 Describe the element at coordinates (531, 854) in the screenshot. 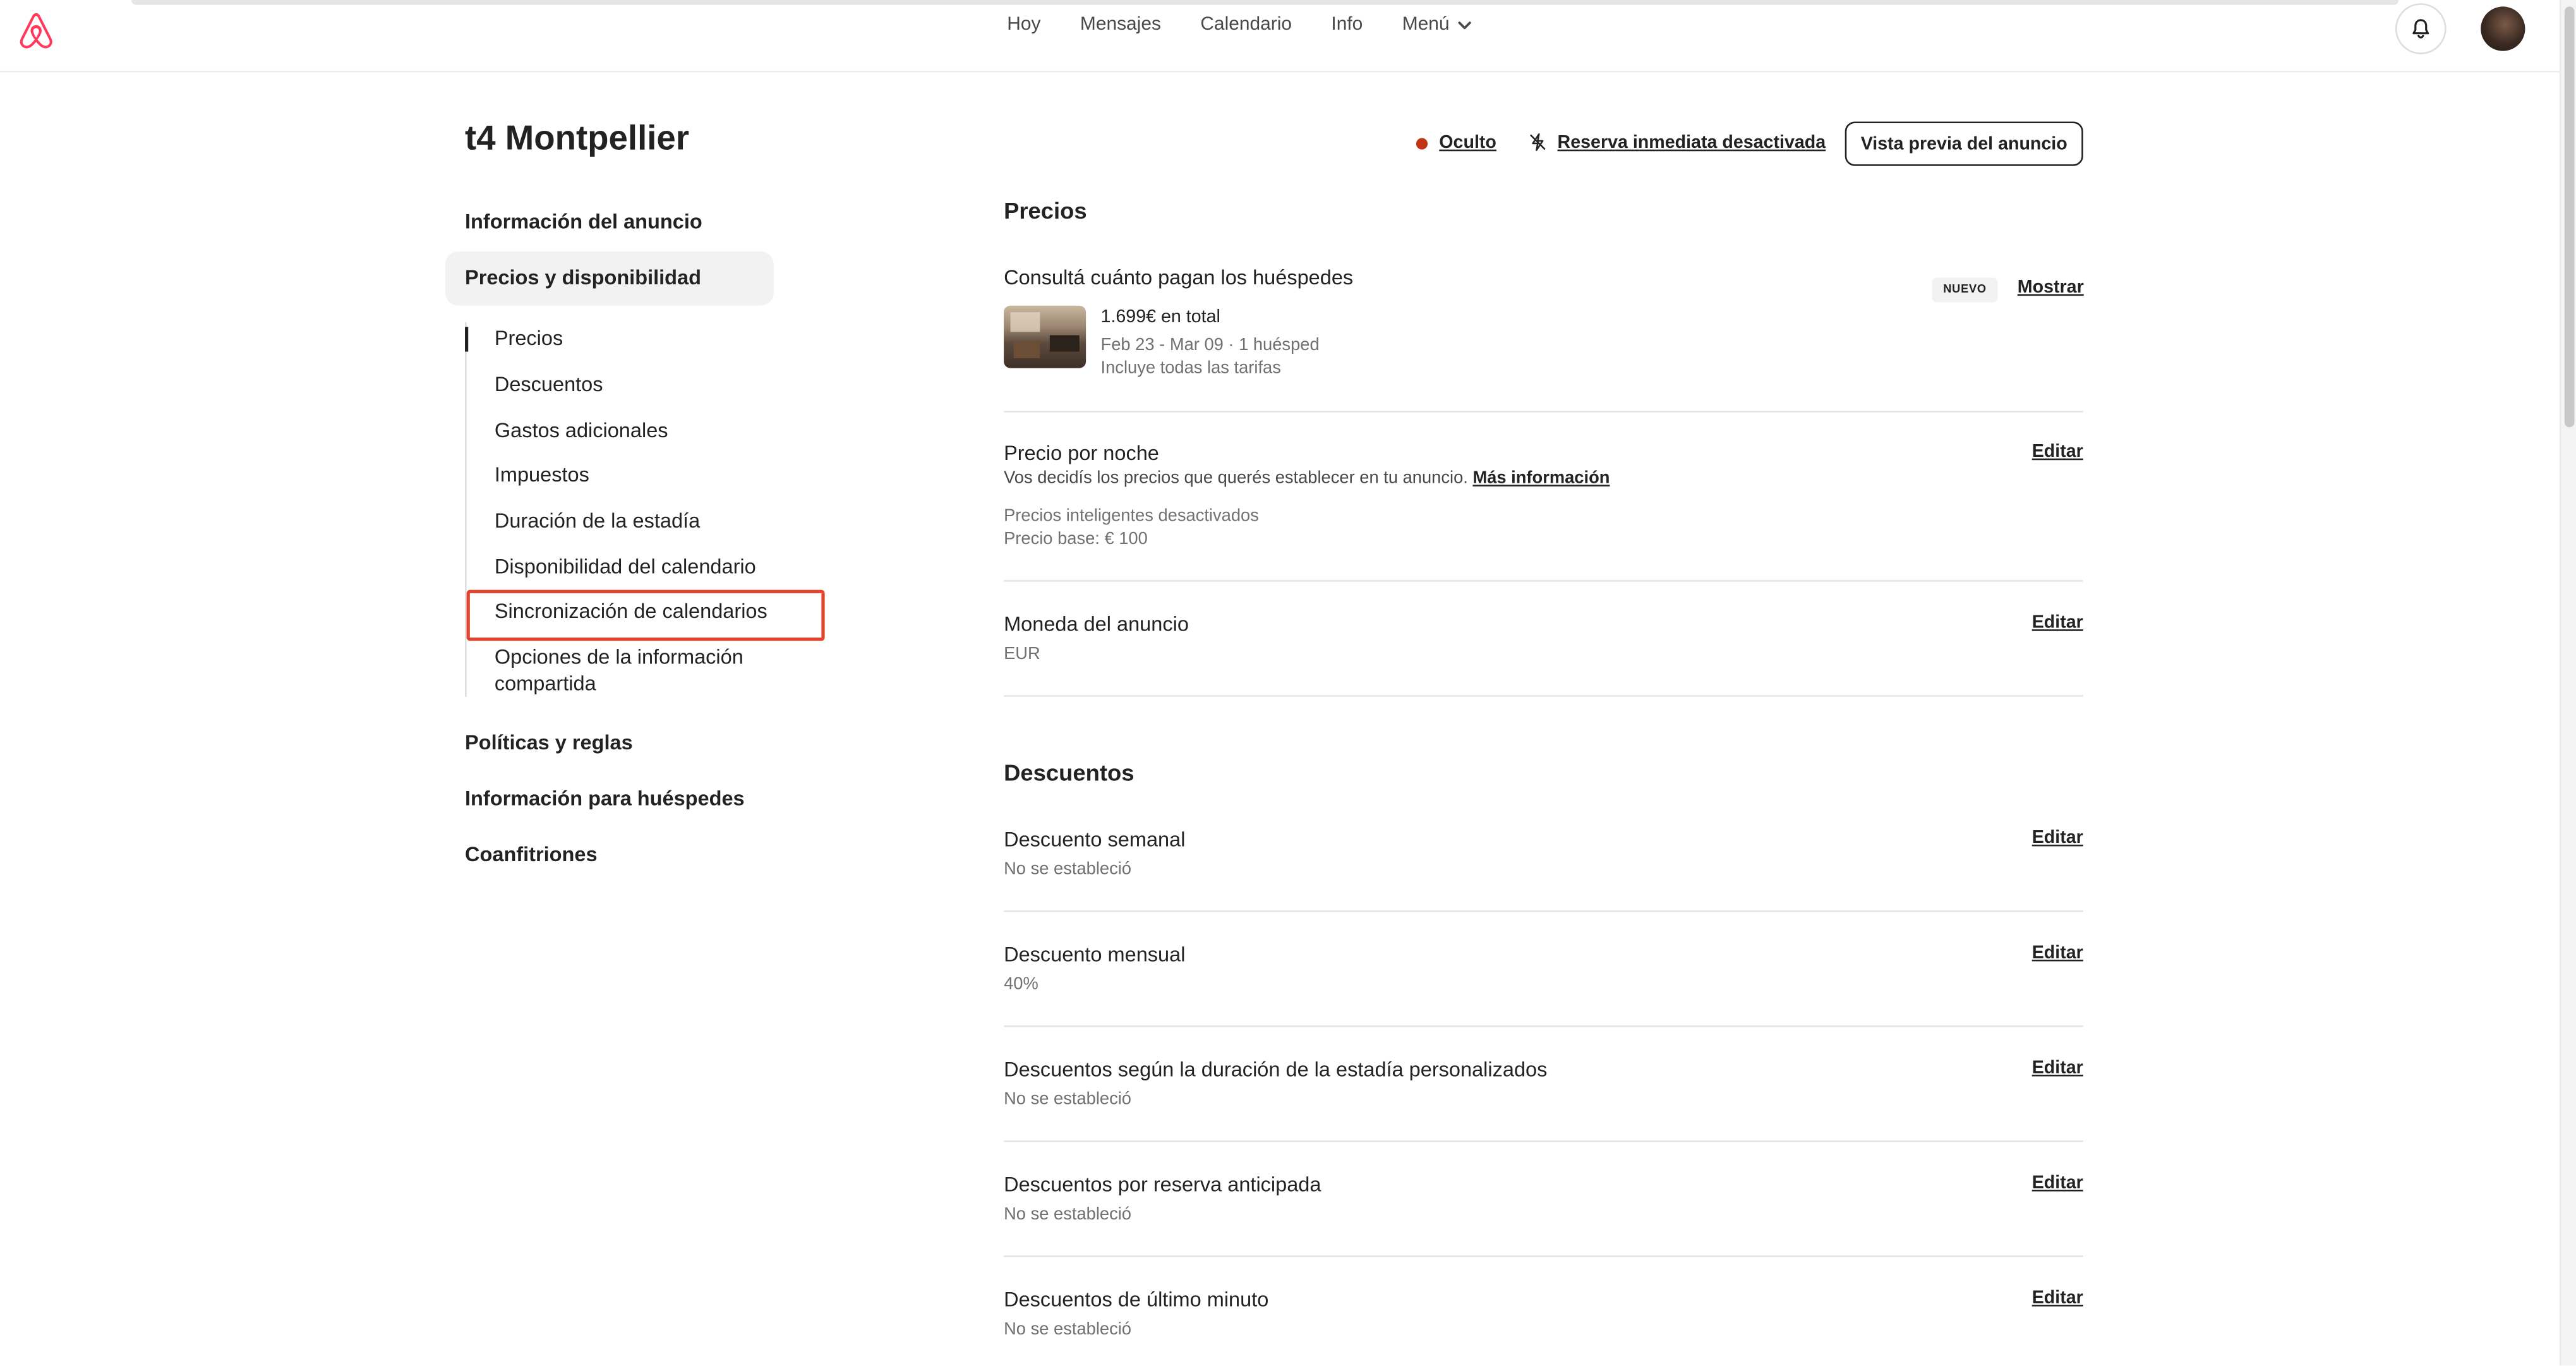

I see `sidebar-item-cohosts: Coanfitriones` at that location.